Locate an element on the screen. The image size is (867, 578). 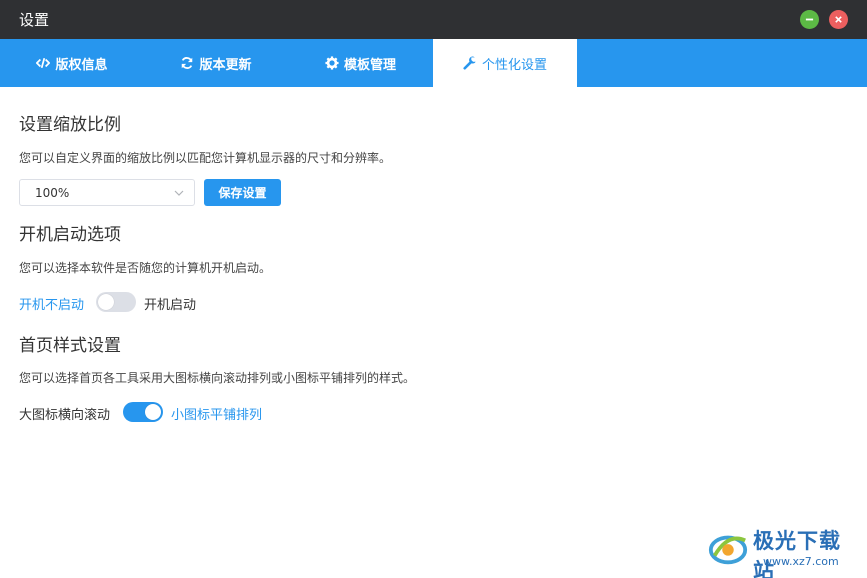
tab-label: 版本更新 is located at coordinates (225, 65).